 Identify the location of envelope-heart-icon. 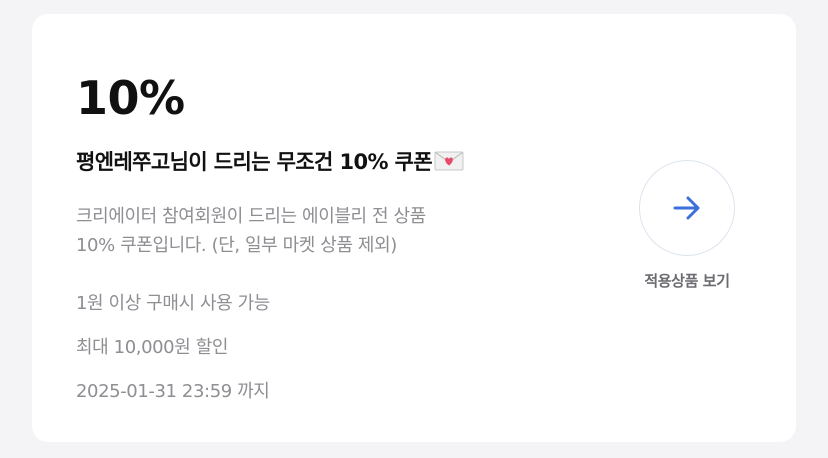
(449, 161).